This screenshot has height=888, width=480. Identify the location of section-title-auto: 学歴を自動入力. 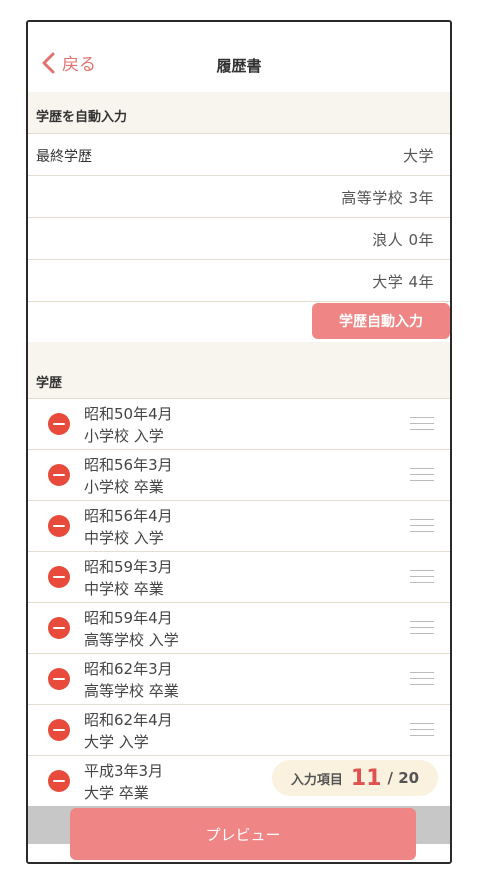
(82, 117).